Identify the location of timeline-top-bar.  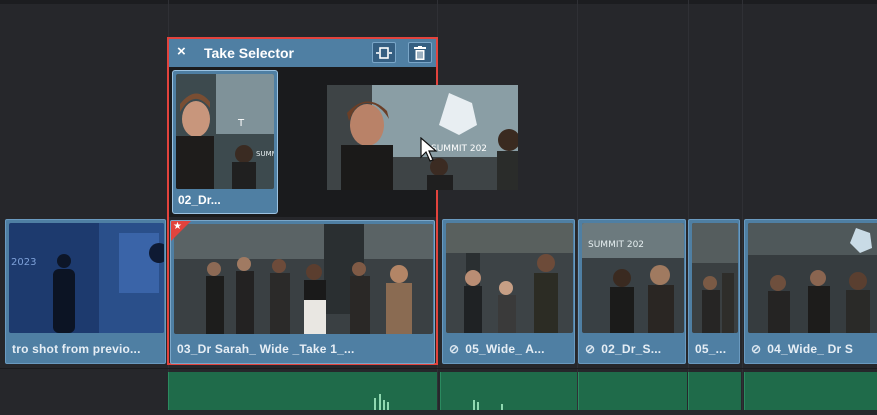
(438, 2).